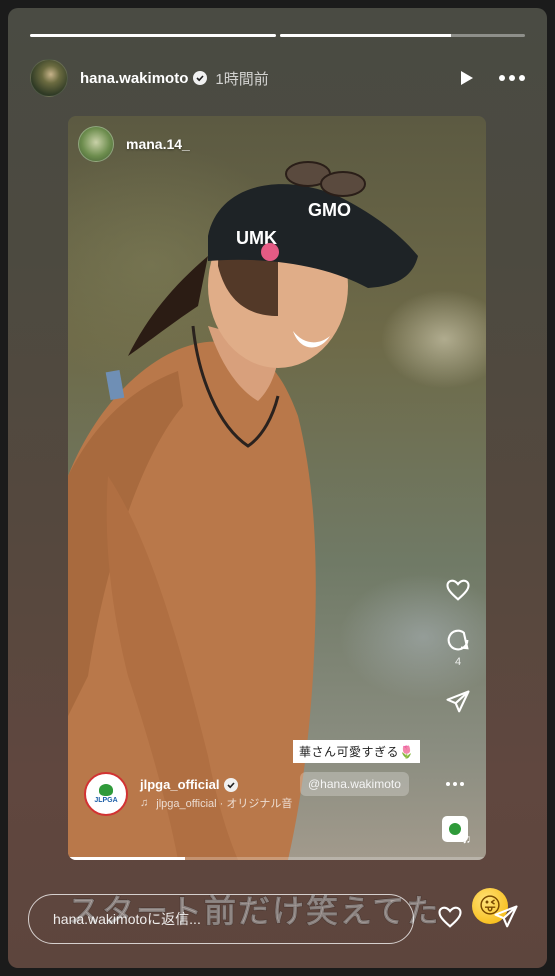 The width and height of the screenshot is (555, 976). Describe the element at coordinates (455, 784) in the screenshot. I see `reel-more-icon` at that location.